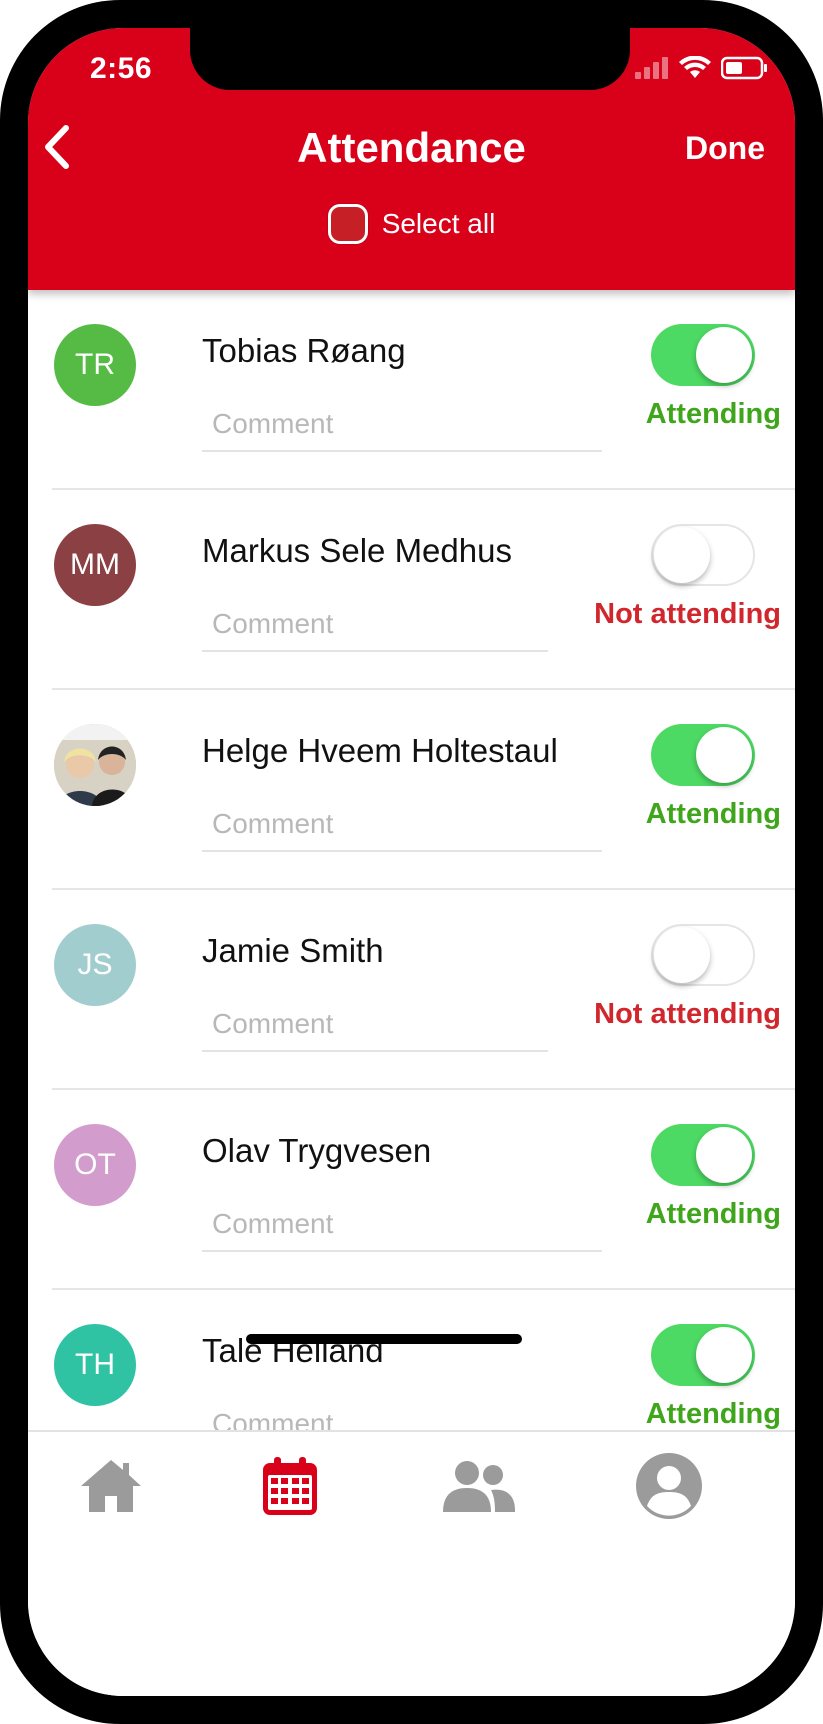 This screenshot has width=823, height=1724. I want to click on attendee-row: Helge Hveem Holtestaul Attending, so click(423, 790).